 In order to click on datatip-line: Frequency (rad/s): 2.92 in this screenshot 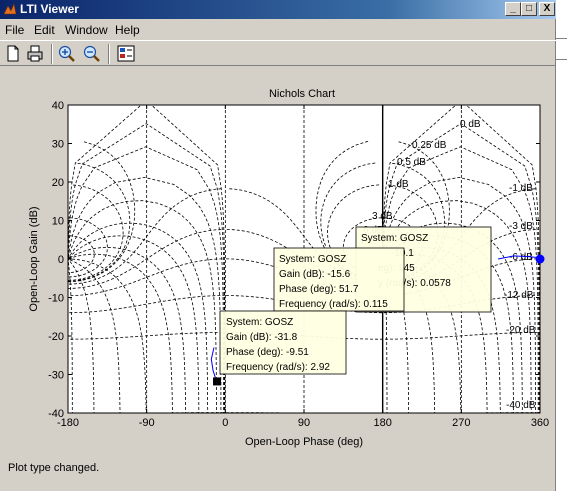, I will do `click(278, 367)`.